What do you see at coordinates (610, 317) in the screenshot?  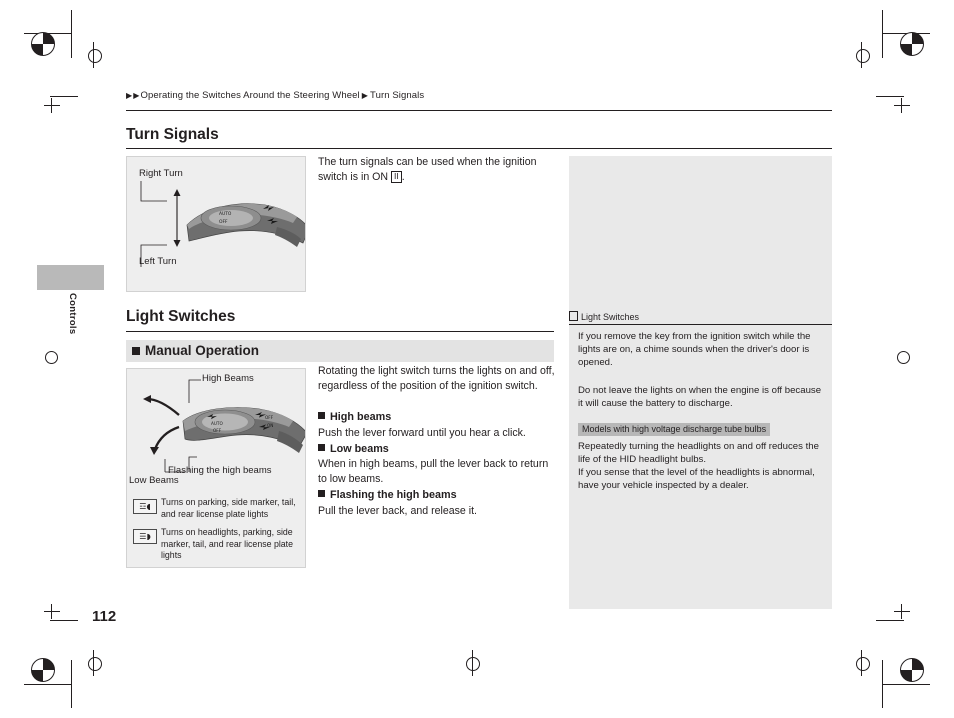 I see `info-panel-title-label: Light Switches` at bounding box center [610, 317].